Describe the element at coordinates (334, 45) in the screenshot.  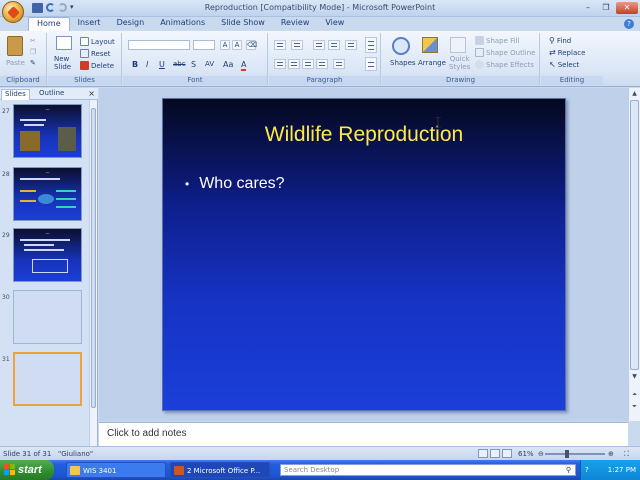
I see `increase-indent-icon` at that location.